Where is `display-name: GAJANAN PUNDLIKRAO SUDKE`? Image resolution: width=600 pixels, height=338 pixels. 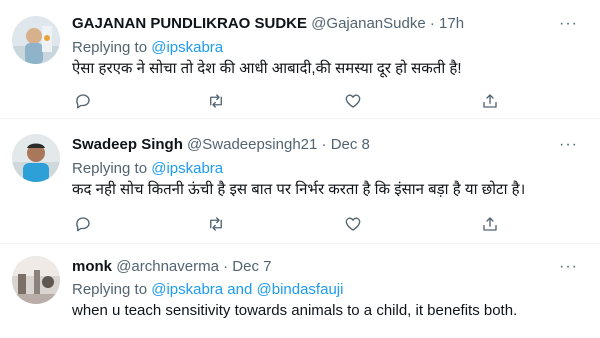 display-name: GAJANAN PUNDLIKRAO SUDKE is located at coordinates (189, 23).